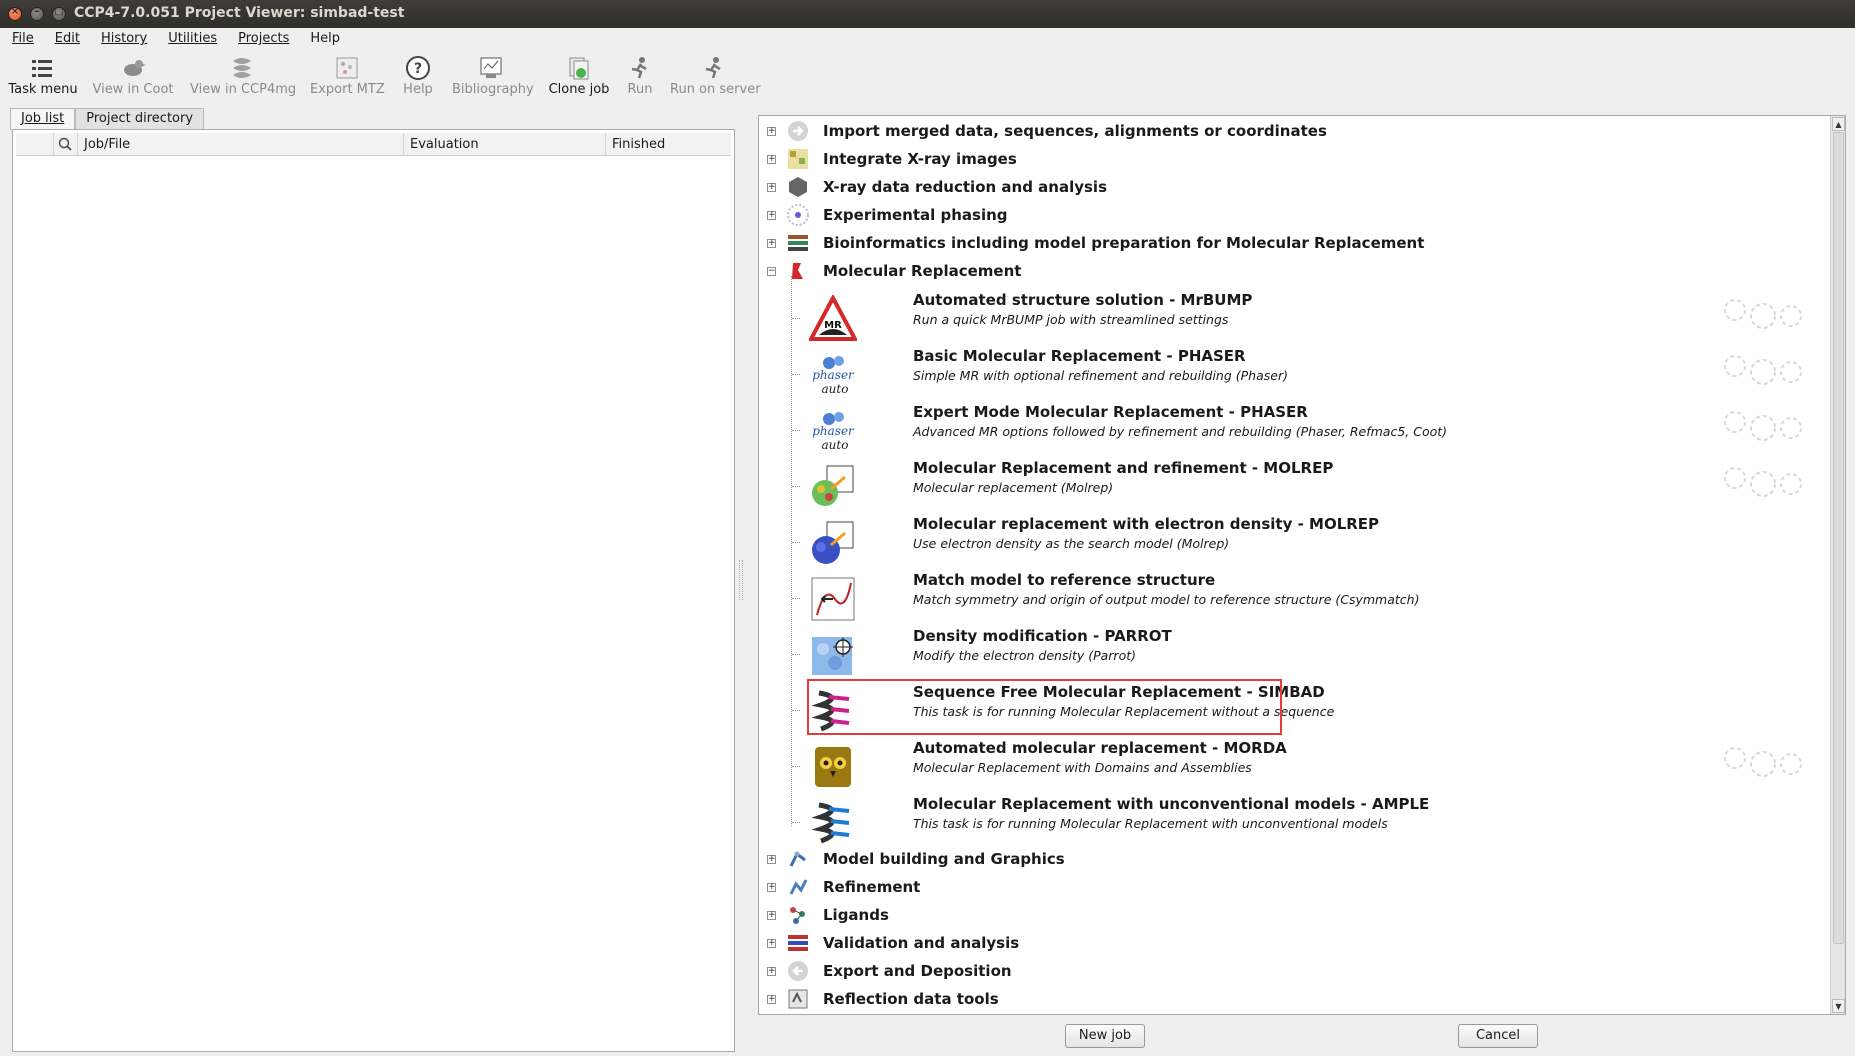  Describe the element at coordinates (833, 543) in the screenshot. I see `molrep-density-icon` at that location.